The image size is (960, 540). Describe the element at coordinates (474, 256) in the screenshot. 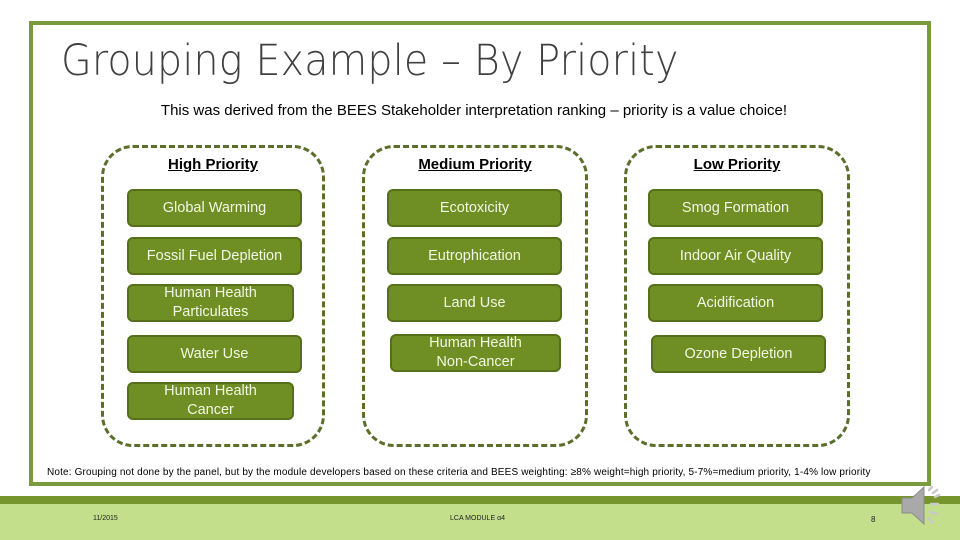

I see `item-eutrophication: Eutrophication` at that location.